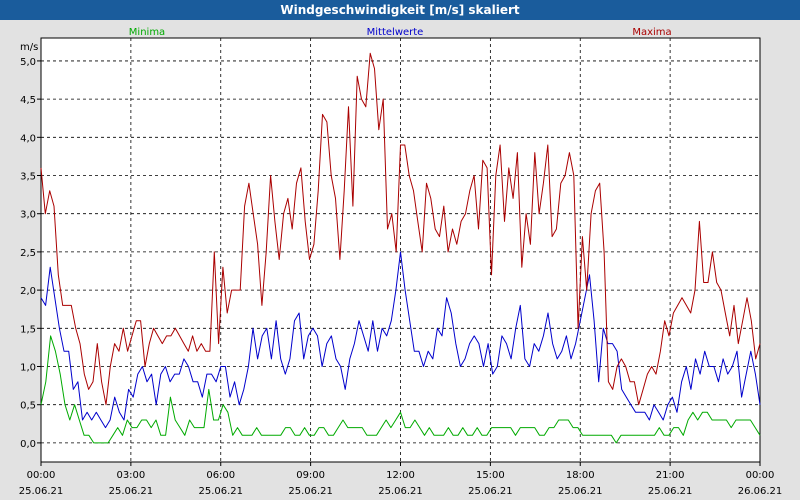 The width and height of the screenshot is (800, 500). I want to click on y-tick-label: 3,0, so click(28, 215).